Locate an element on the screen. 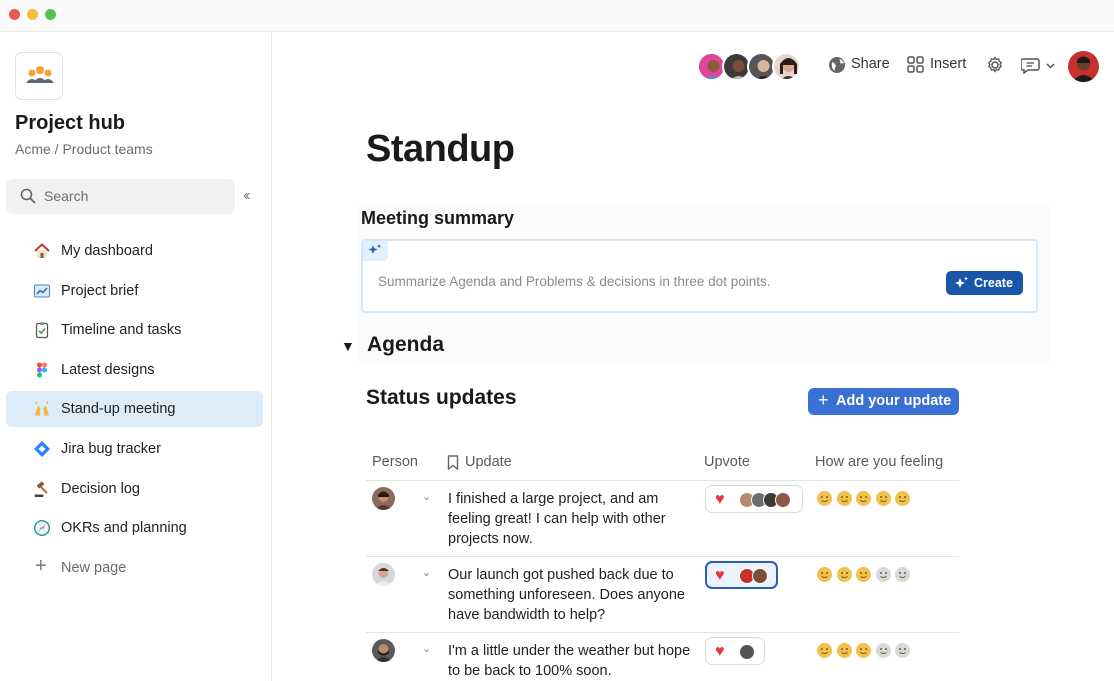 The height and width of the screenshot is (681, 1114). page-title: Standup is located at coordinates (440, 149).